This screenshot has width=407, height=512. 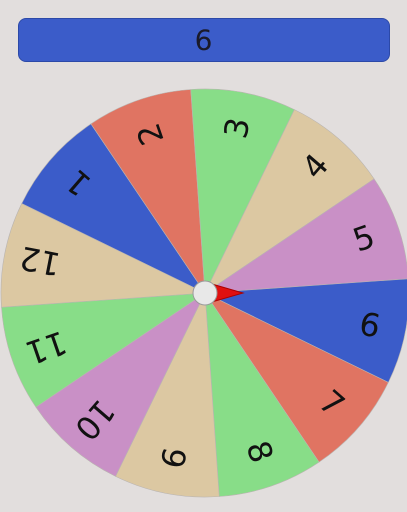 What do you see at coordinates (40, 261) in the screenshot?
I see `segment-label: 12` at bounding box center [40, 261].